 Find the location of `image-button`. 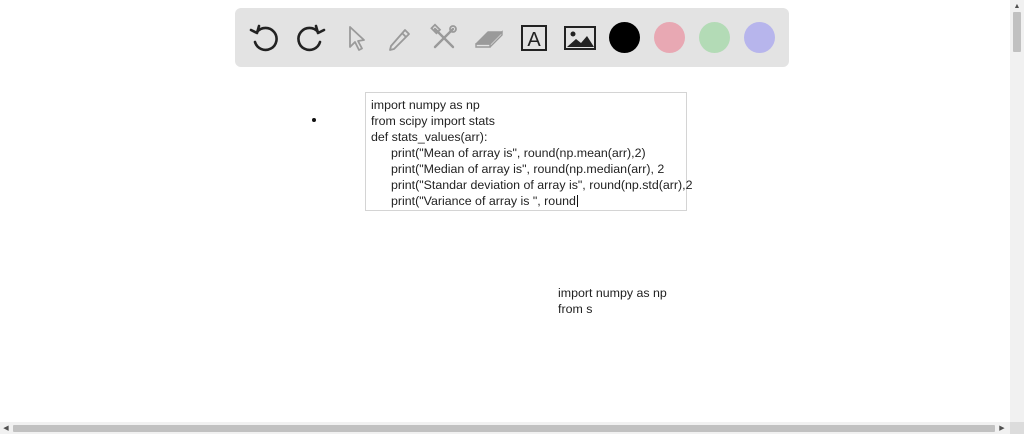

image-button is located at coordinates (580, 38).